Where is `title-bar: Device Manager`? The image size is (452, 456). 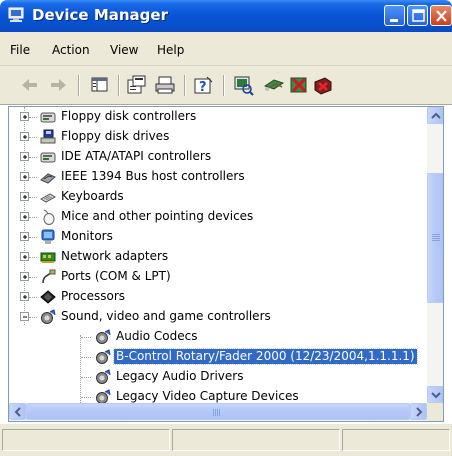
title-bar: Device Manager is located at coordinates (226, 16).